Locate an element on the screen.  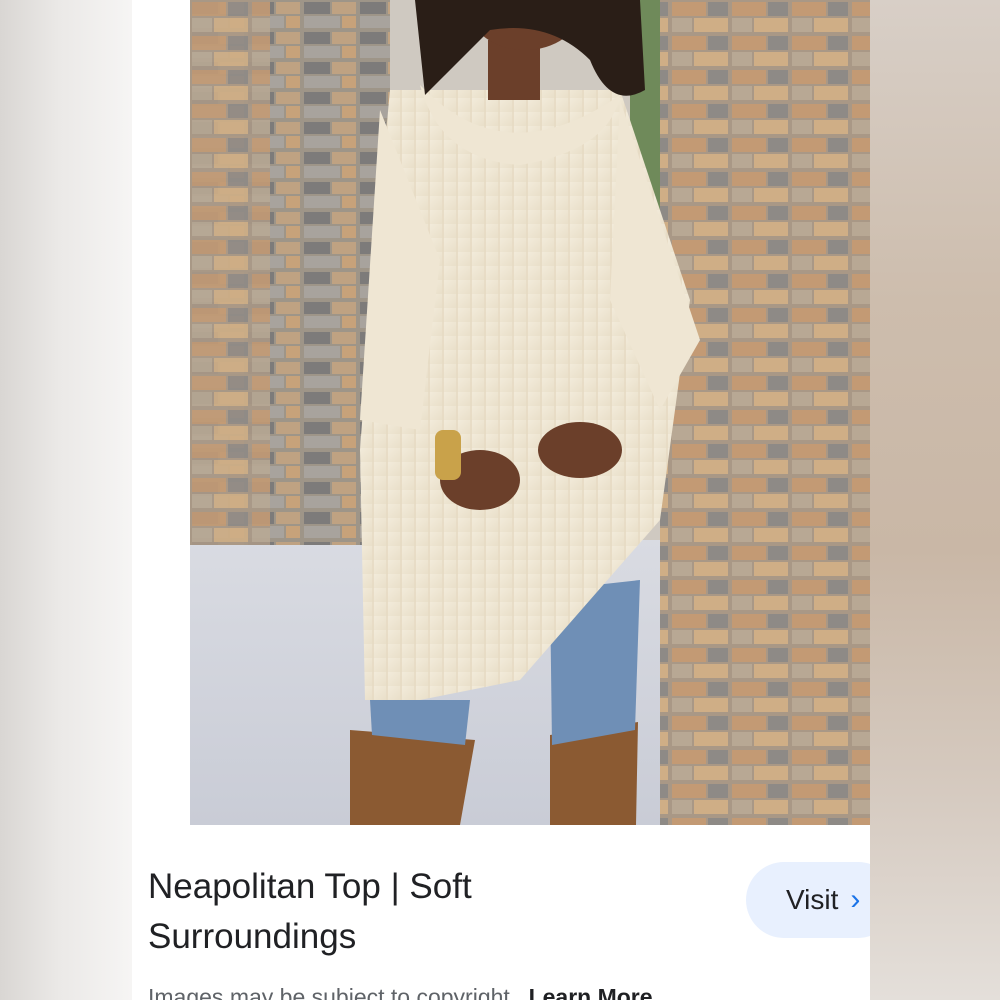
visit-button: Visit › is located at coordinates (808, 900).